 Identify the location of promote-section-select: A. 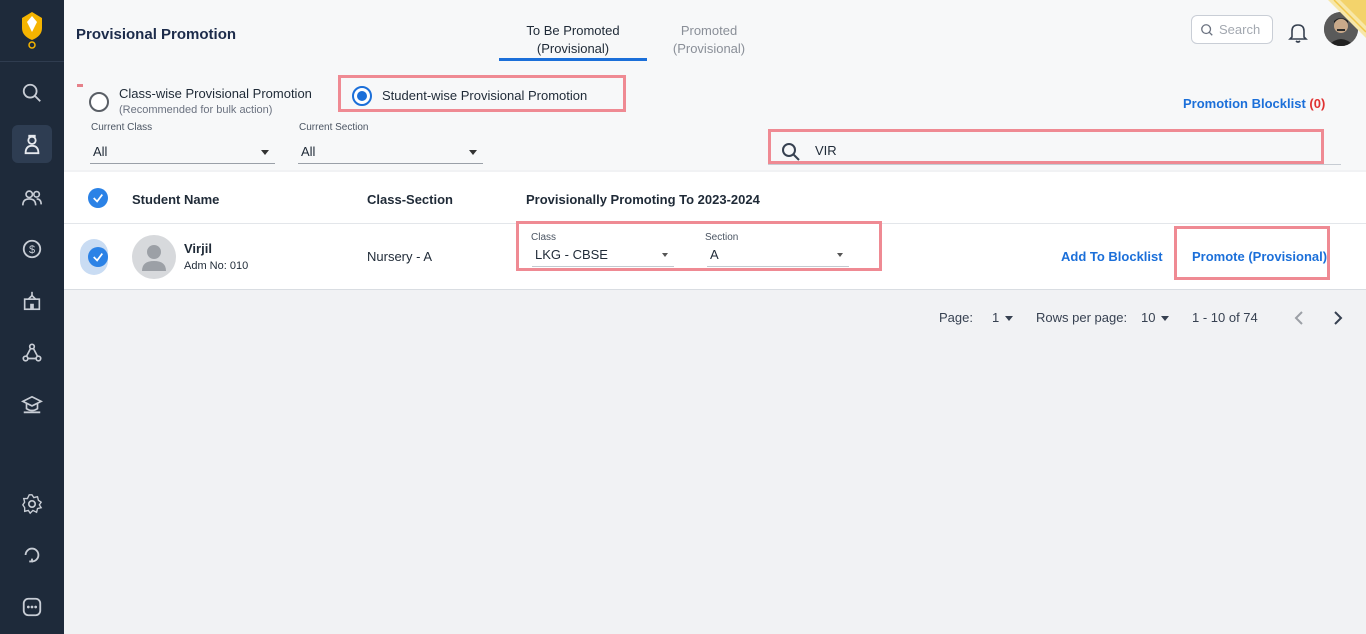
(778, 256).